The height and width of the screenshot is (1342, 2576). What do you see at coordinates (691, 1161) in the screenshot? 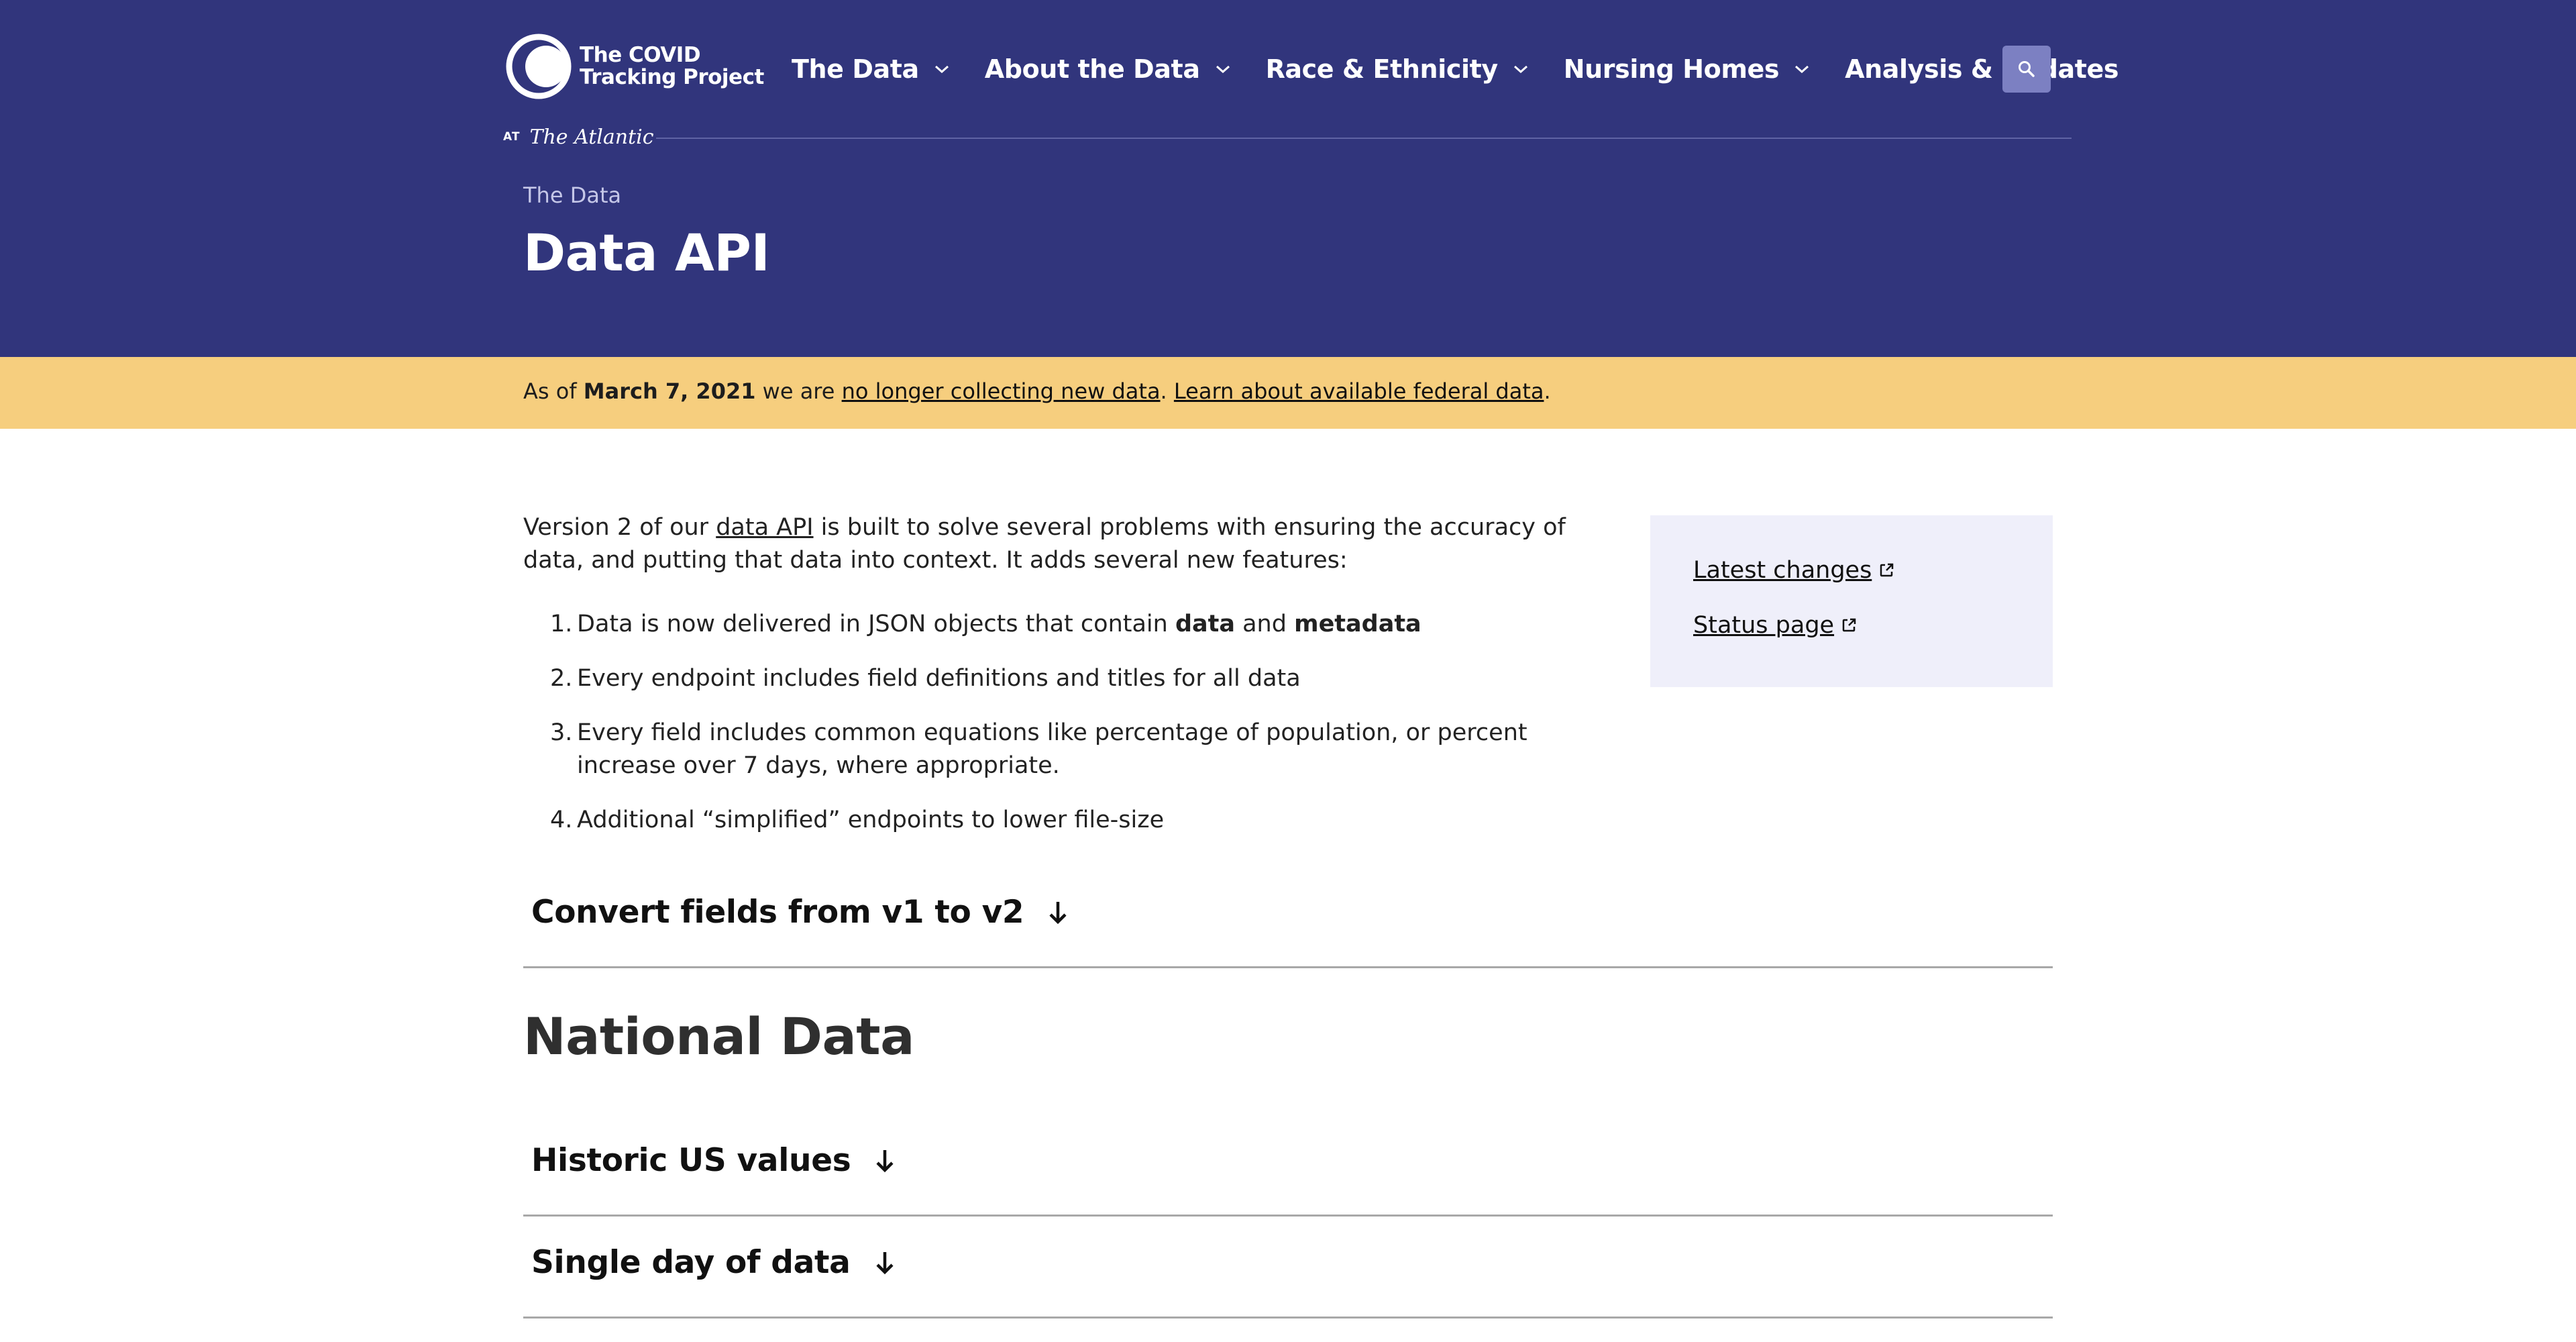
I see `historic-us-values-label: Historic US values` at bounding box center [691, 1161].